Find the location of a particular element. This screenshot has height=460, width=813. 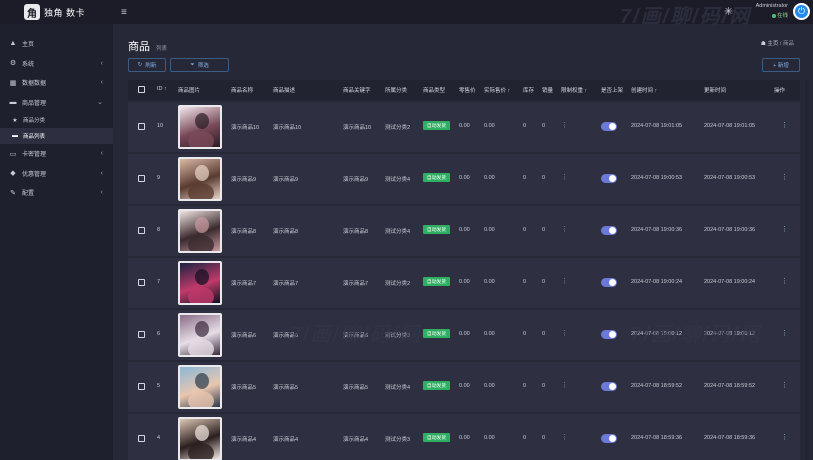

col-weight-label: 限制权重 is located at coordinates (572, 91).